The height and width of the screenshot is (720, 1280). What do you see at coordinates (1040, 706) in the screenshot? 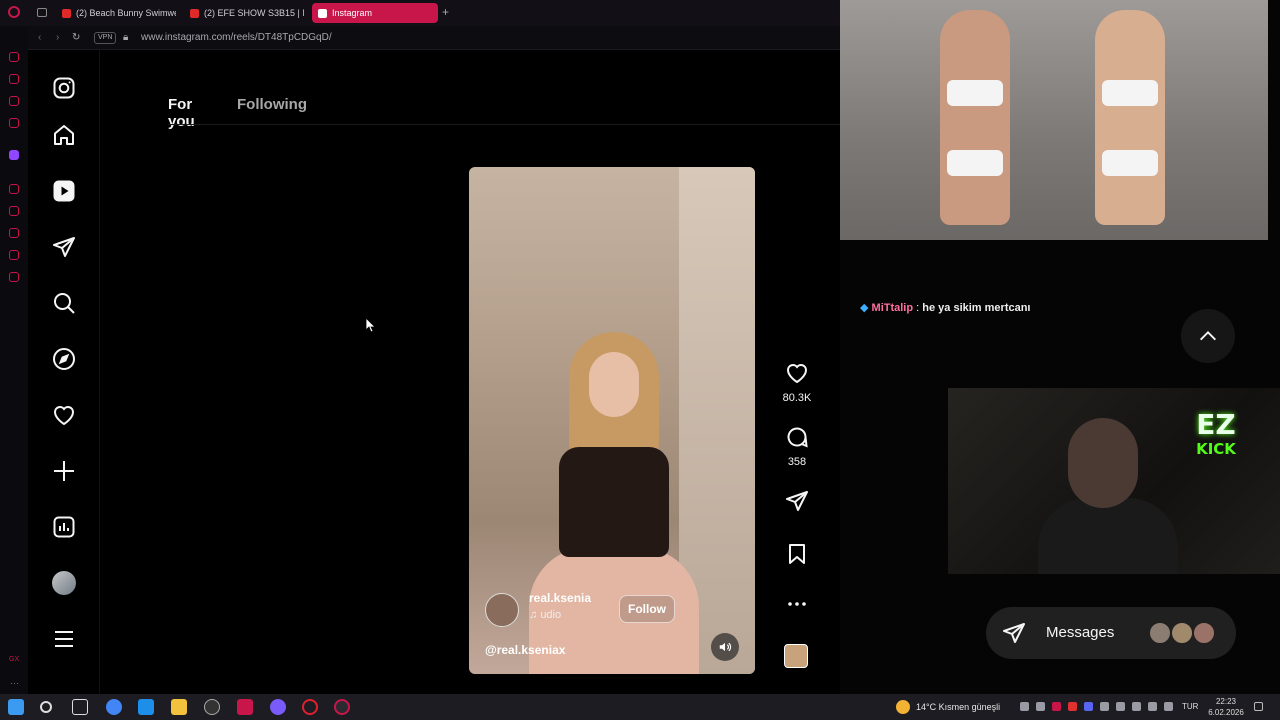
I see `tray-discord-icon` at bounding box center [1040, 706].